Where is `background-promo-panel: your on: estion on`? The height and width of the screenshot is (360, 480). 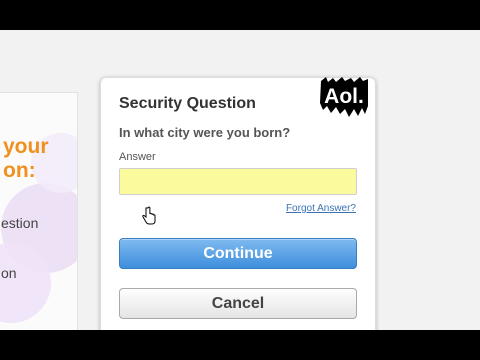
background-promo-panel: your on: estion on is located at coordinates (39, 211).